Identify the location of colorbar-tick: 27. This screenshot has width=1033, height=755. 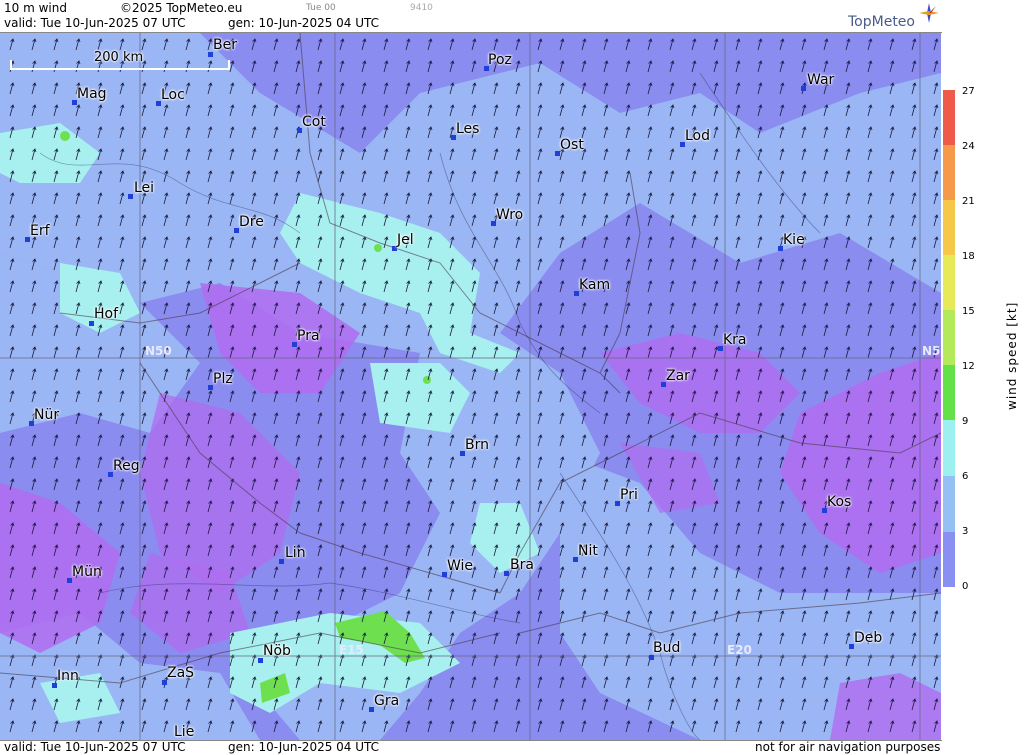
(968, 91).